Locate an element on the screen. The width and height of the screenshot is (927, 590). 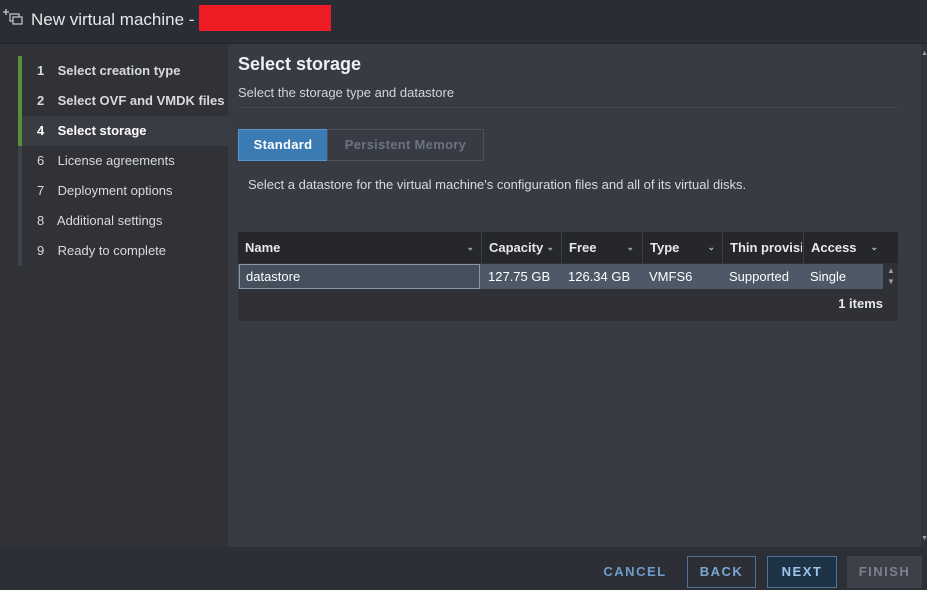
redacted-vm-name is located at coordinates (265, 18).